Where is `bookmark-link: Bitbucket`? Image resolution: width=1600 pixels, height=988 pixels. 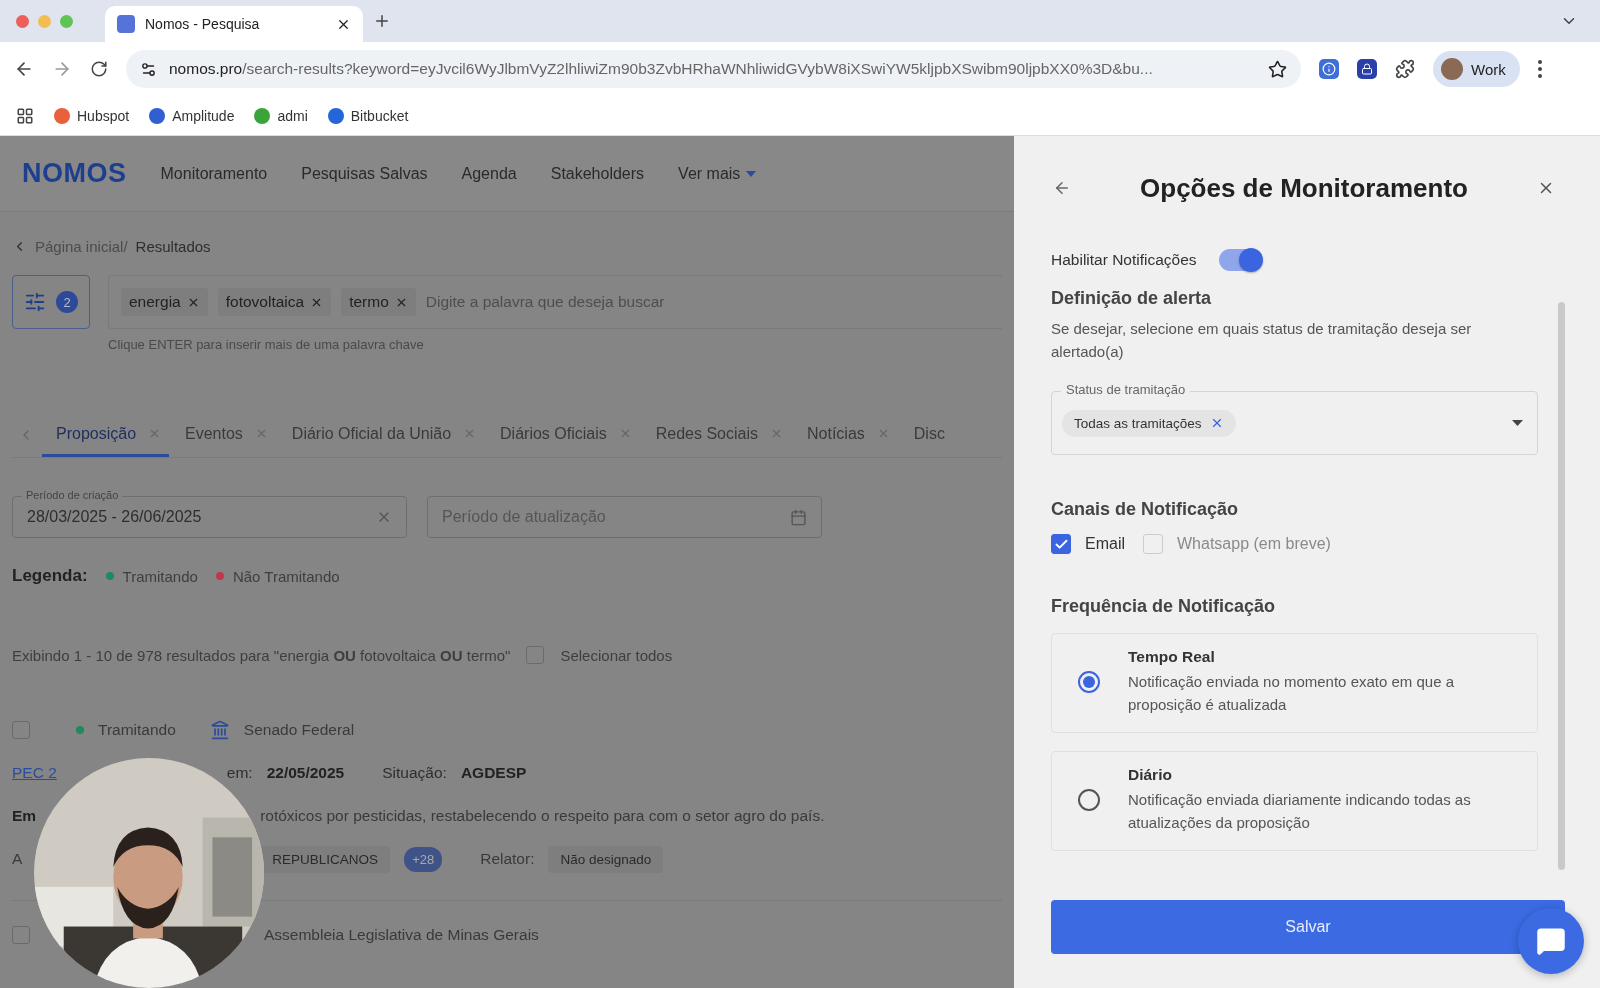
bookmark-link: Bitbucket is located at coordinates (368, 115).